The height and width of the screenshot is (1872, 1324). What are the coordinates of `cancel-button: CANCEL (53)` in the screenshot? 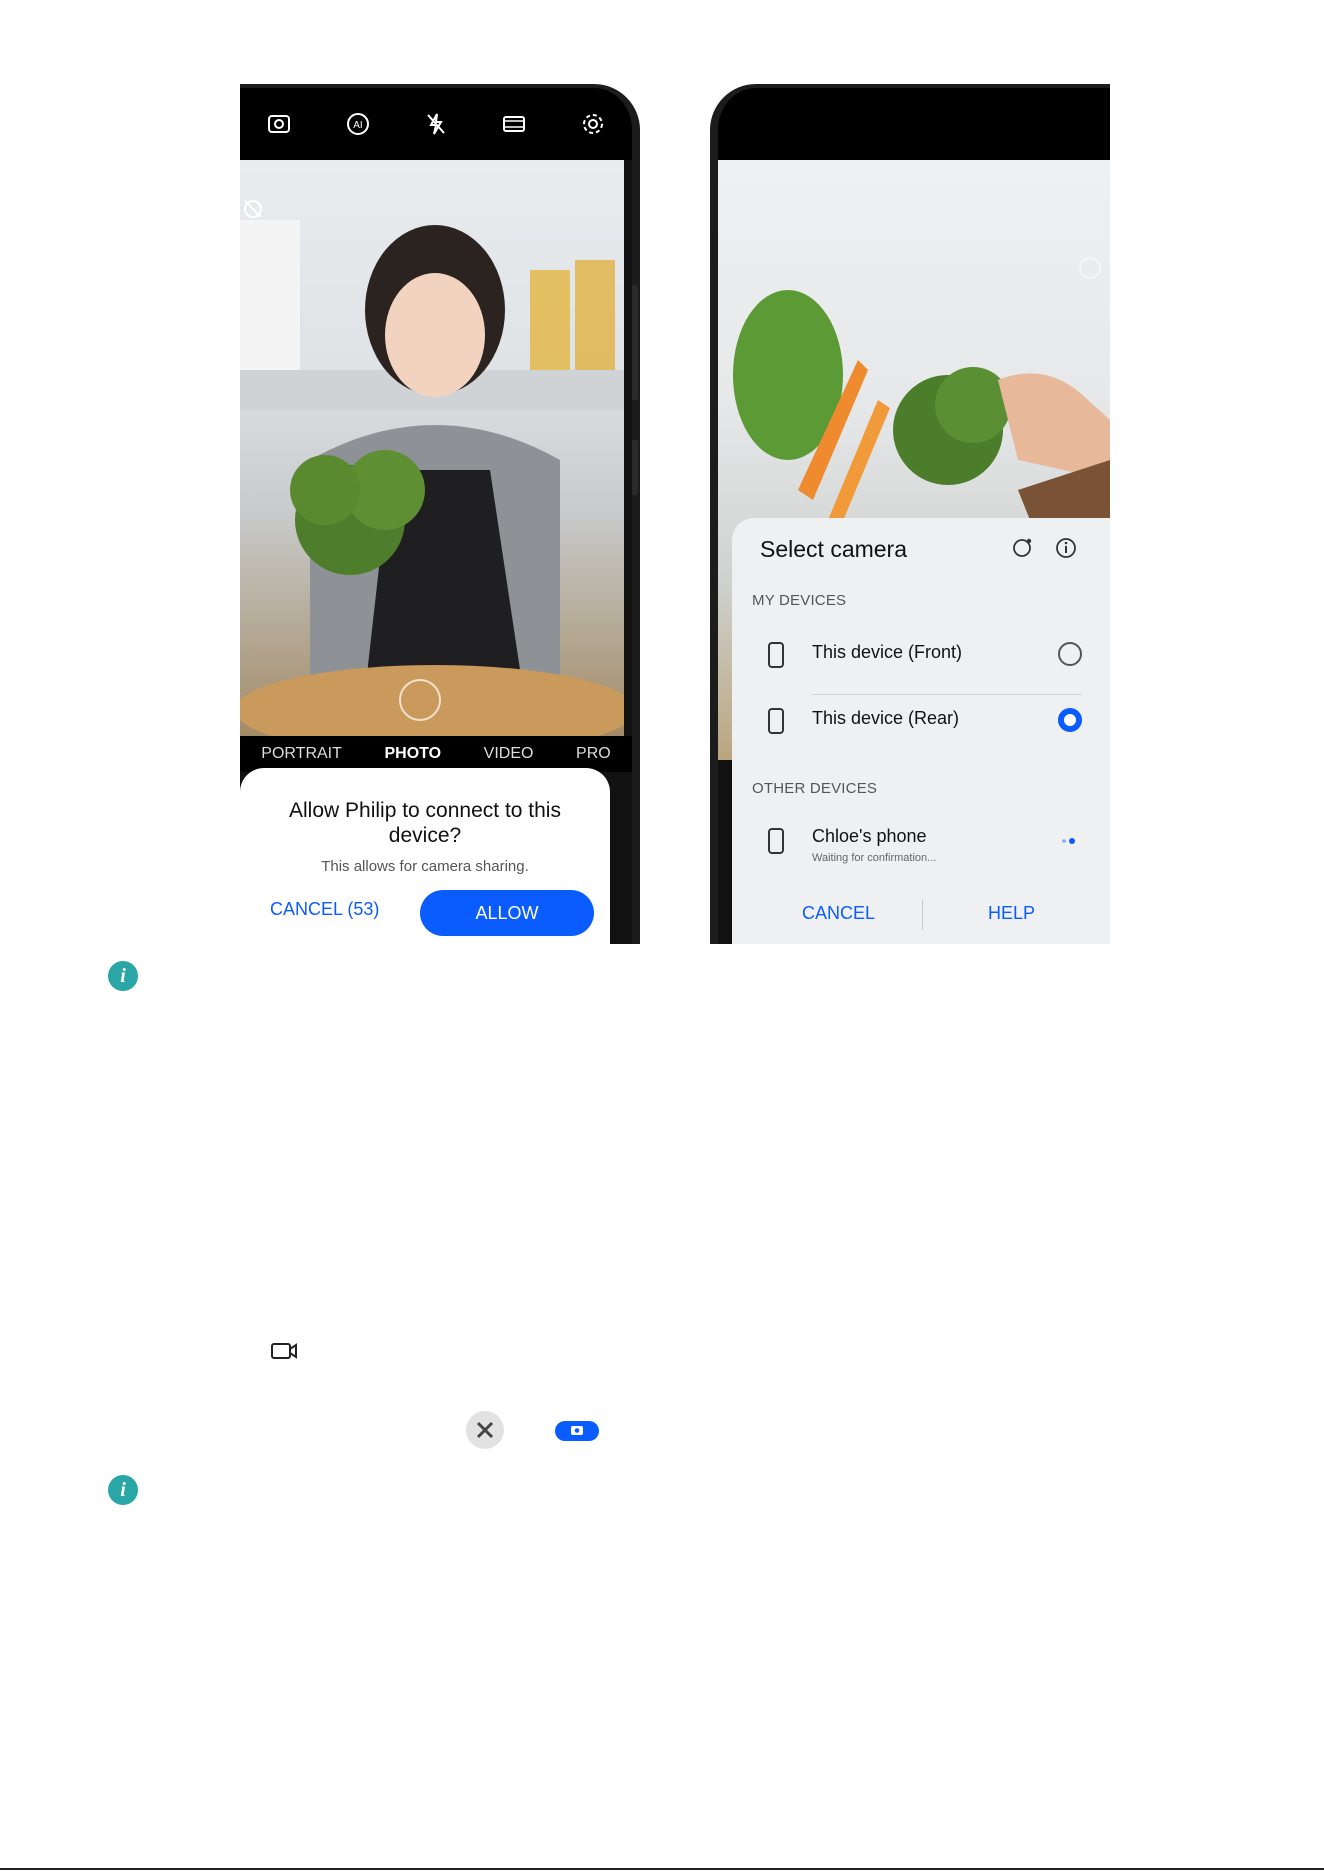 It's located at (324, 909).